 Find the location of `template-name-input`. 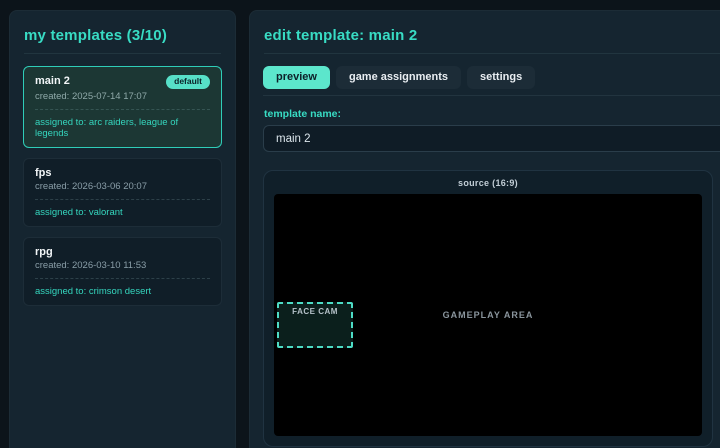

template-name-input is located at coordinates (491, 138).